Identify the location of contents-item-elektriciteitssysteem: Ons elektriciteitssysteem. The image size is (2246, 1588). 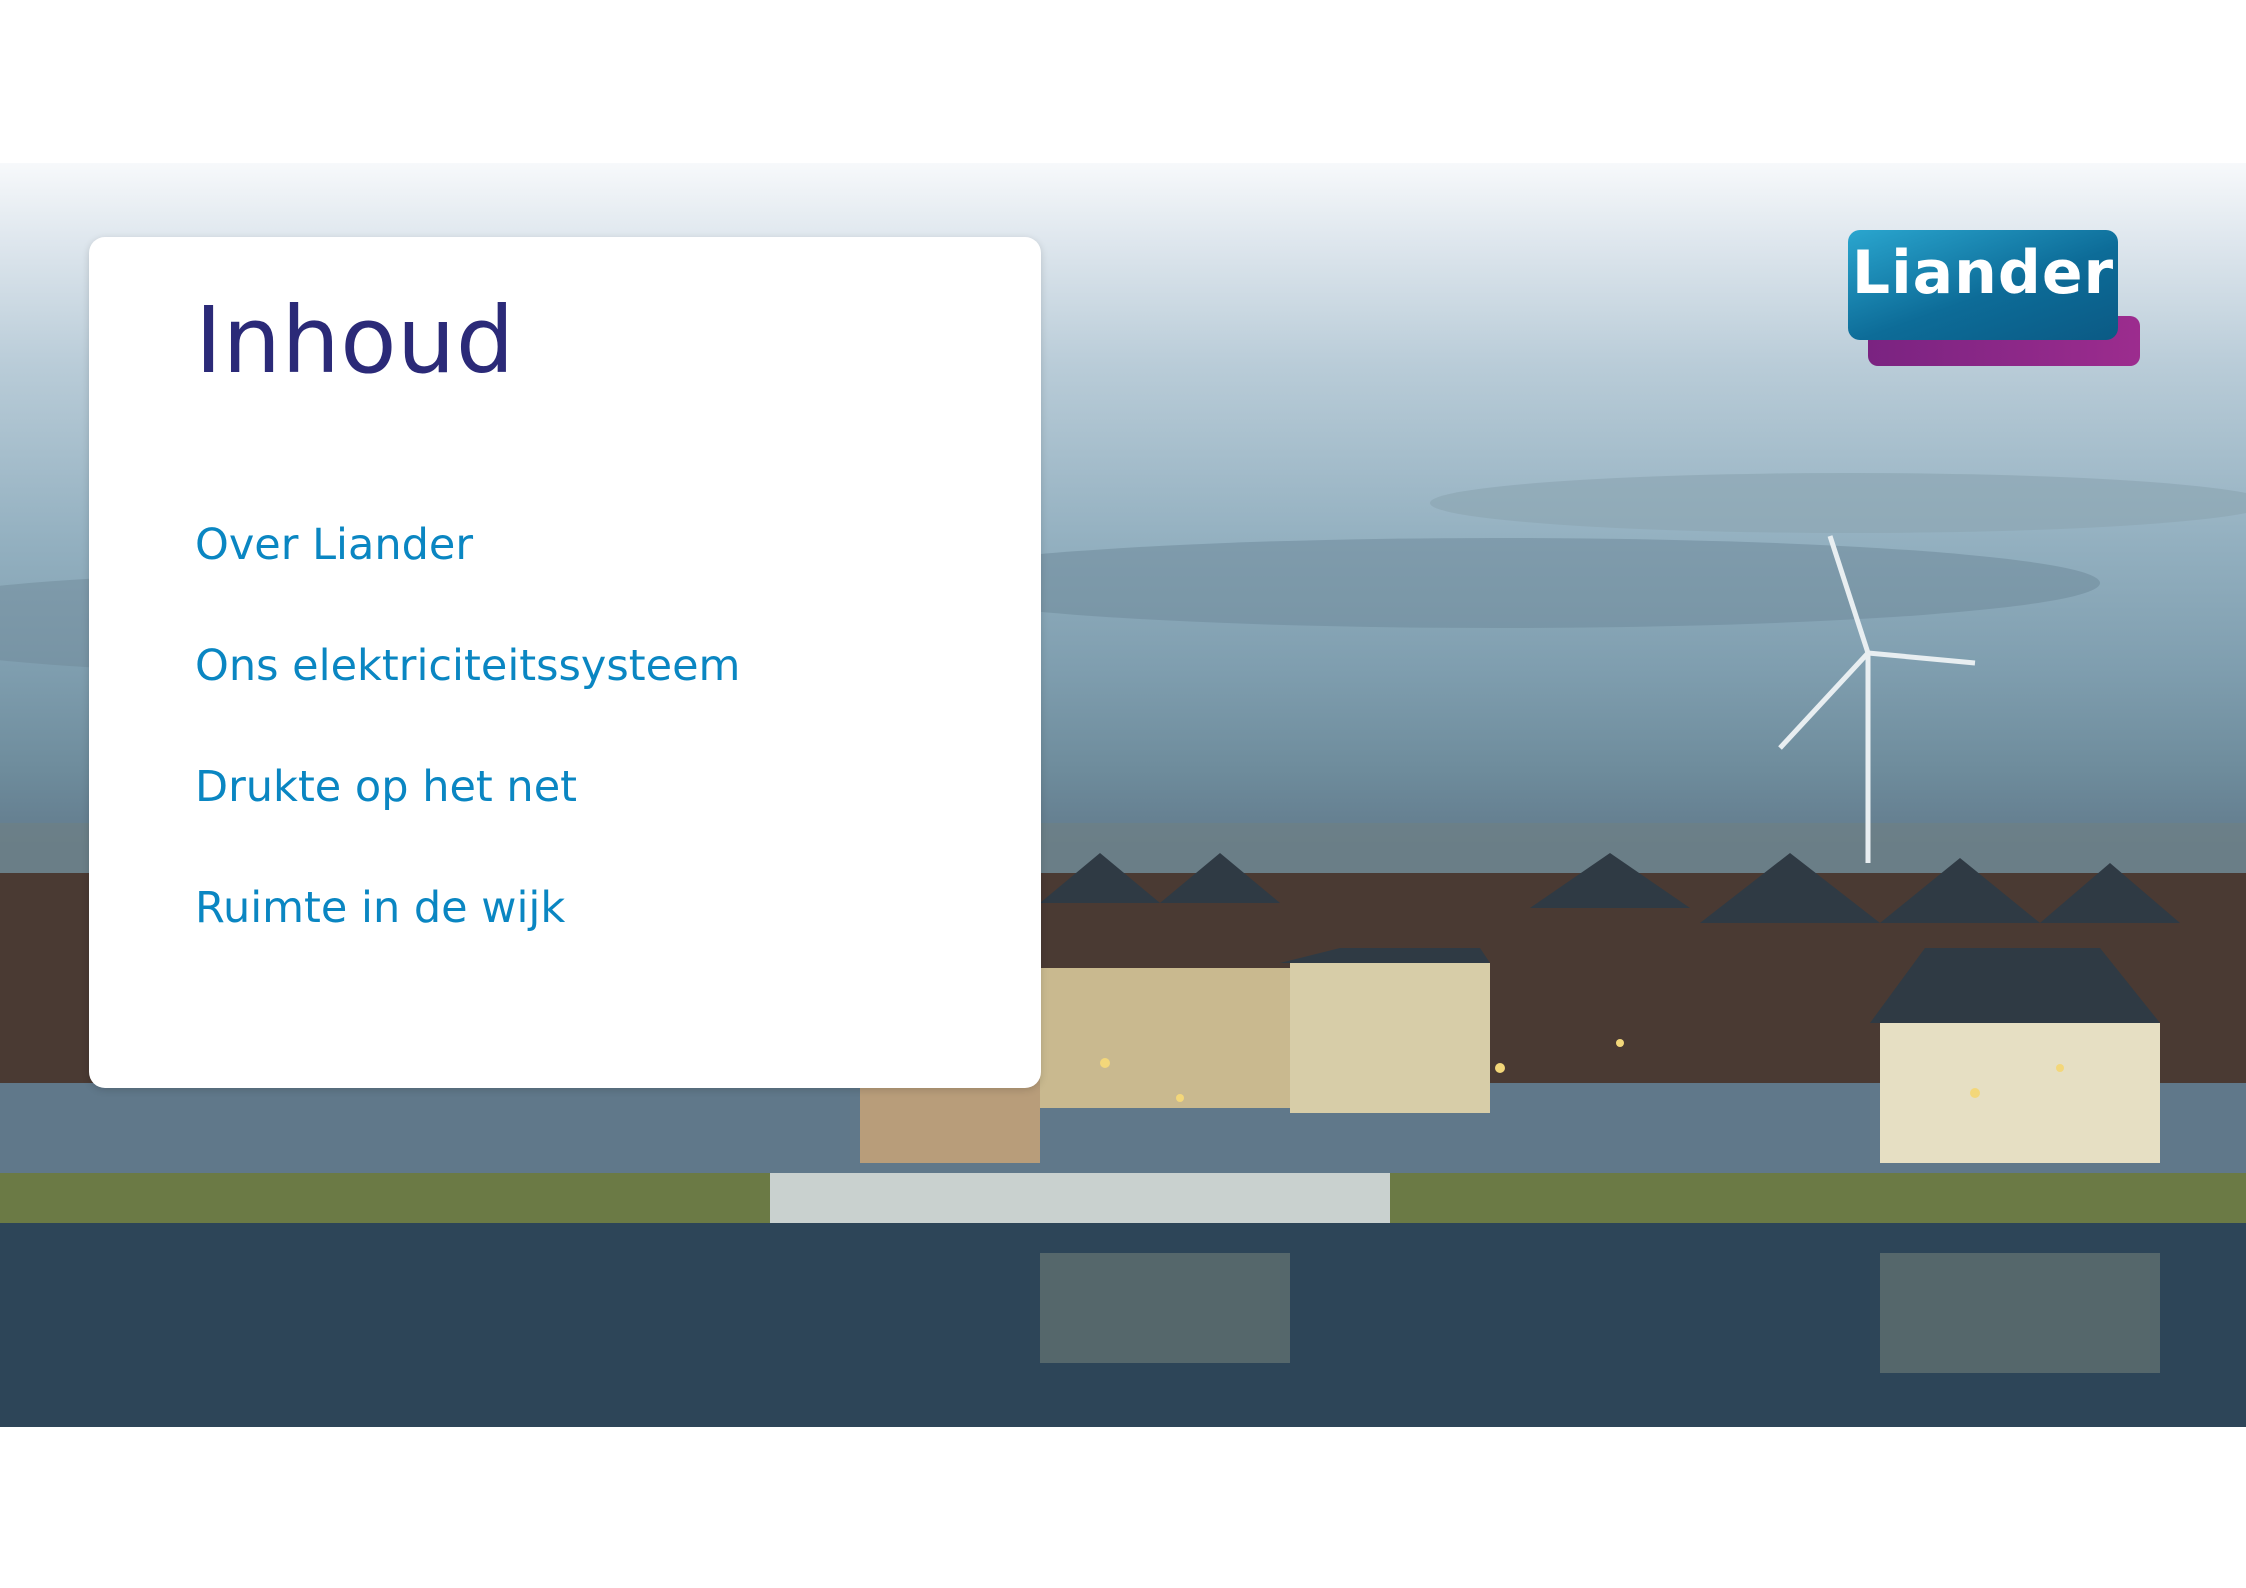
(467, 700).